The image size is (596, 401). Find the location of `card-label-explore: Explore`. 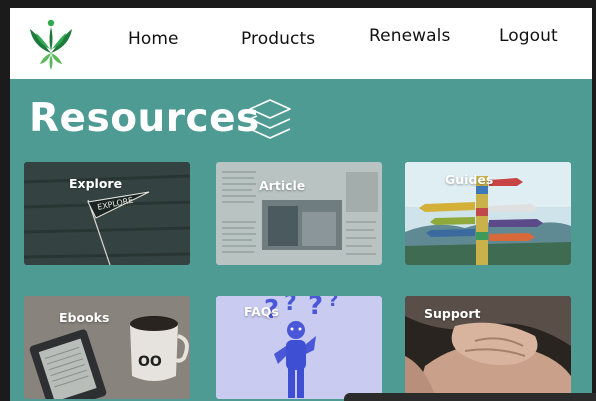

card-label-explore: Explore is located at coordinates (96, 183).